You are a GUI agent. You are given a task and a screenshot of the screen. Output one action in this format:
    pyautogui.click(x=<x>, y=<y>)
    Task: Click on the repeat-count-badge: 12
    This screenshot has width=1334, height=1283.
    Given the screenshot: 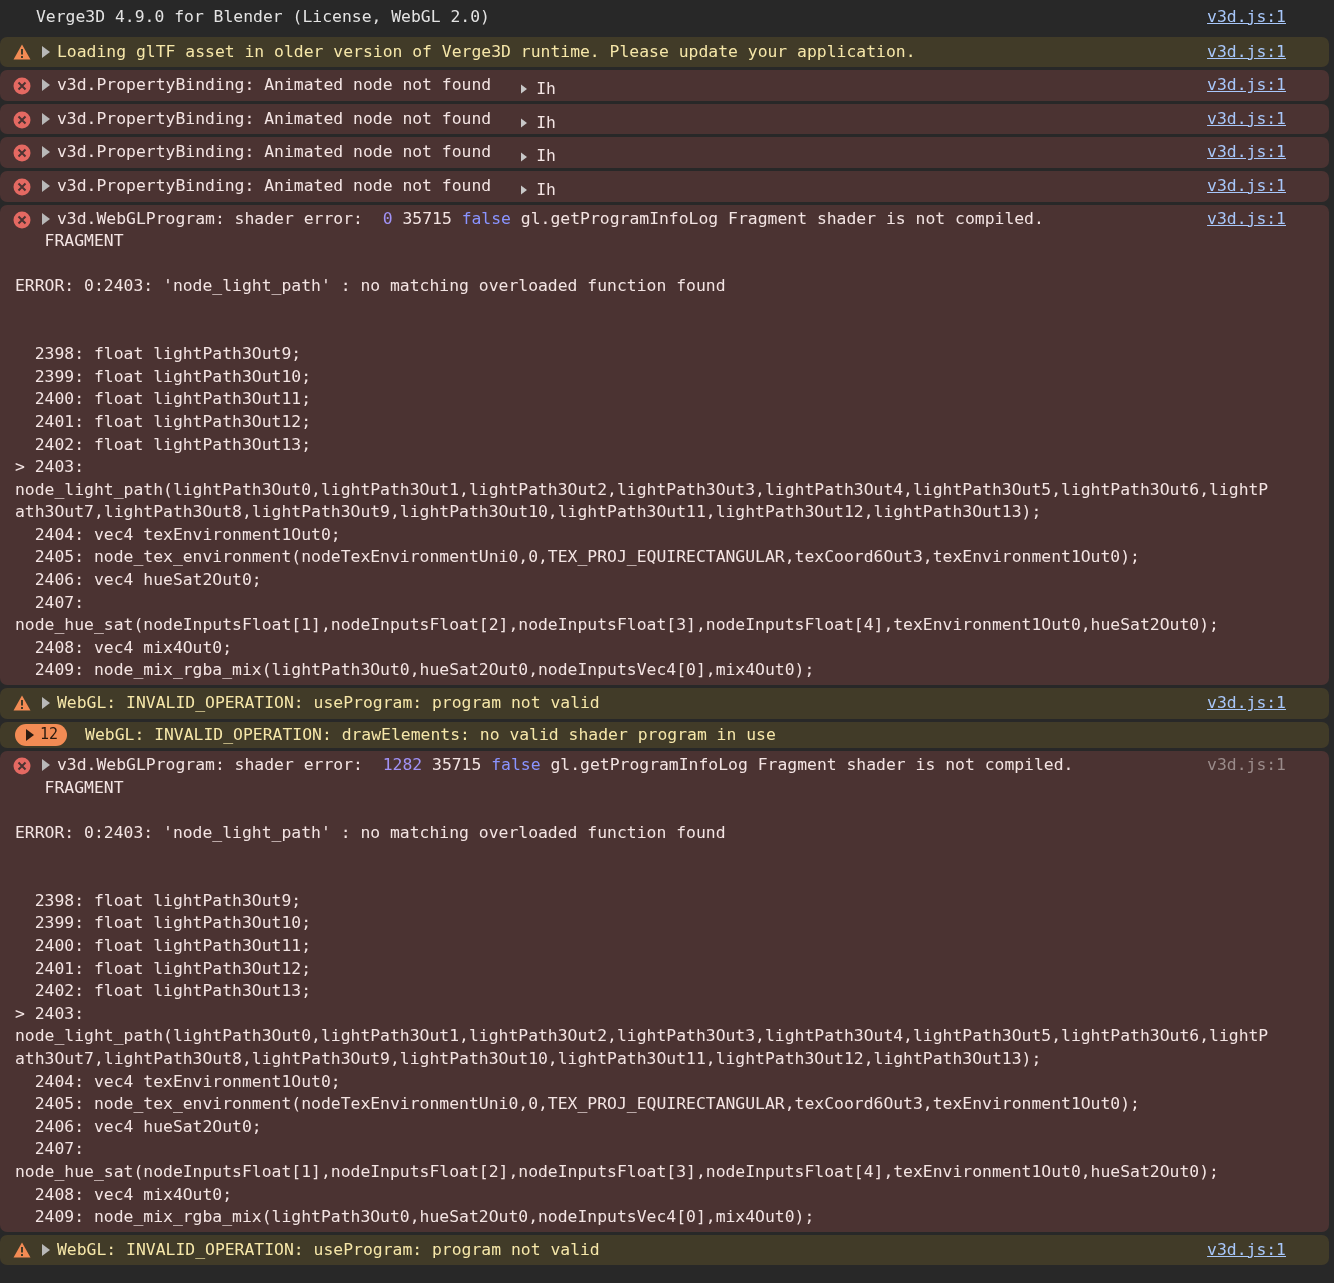 What is the action you would take?
    pyautogui.click(x=41, y=734)
    